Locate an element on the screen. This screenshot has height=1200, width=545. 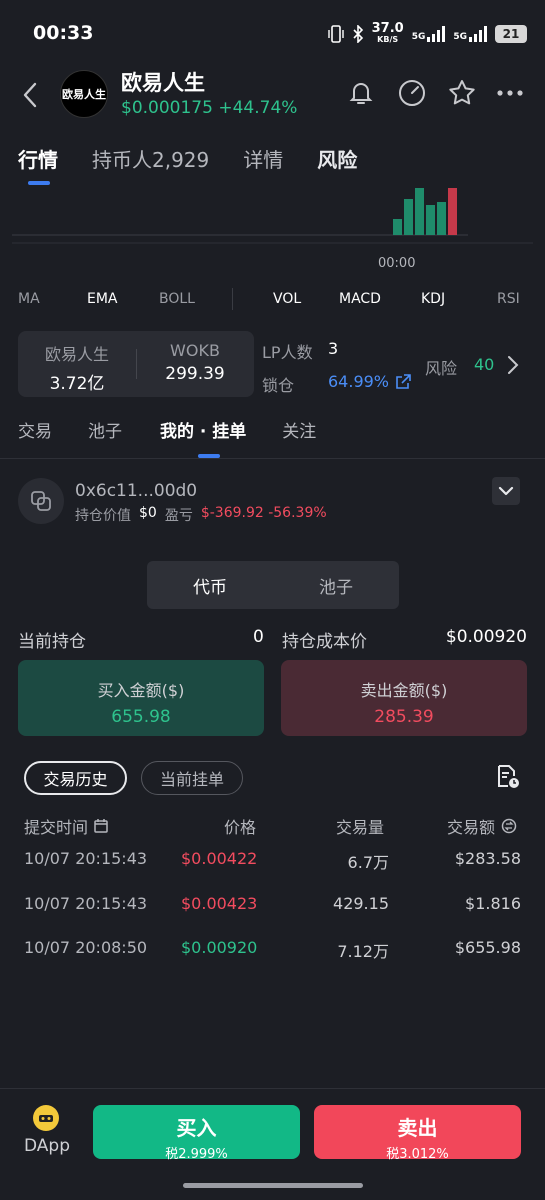
more-icon is located at coordinates (510, 93).